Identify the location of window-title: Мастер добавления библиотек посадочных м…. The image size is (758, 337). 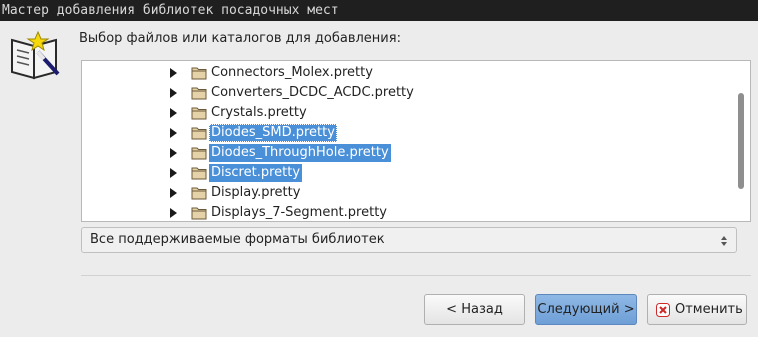
(379, 10).